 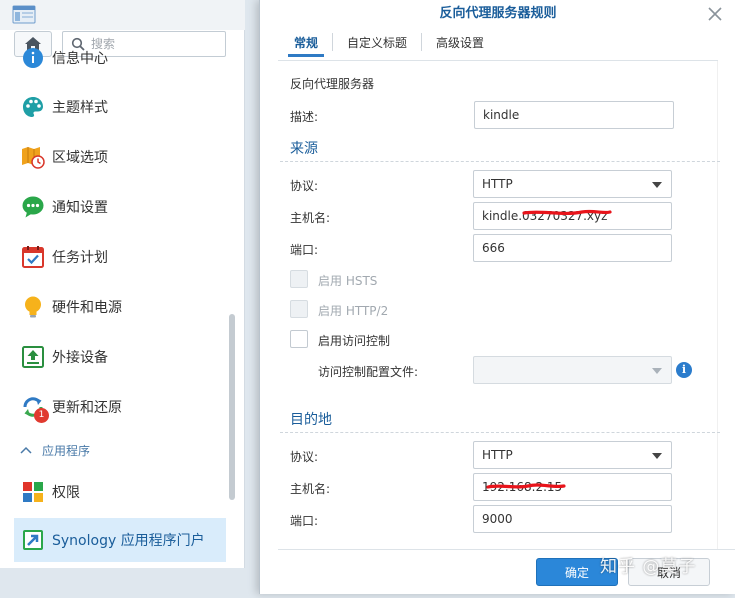 I want to click on control-panel-icon, so click(x=24, y=14).